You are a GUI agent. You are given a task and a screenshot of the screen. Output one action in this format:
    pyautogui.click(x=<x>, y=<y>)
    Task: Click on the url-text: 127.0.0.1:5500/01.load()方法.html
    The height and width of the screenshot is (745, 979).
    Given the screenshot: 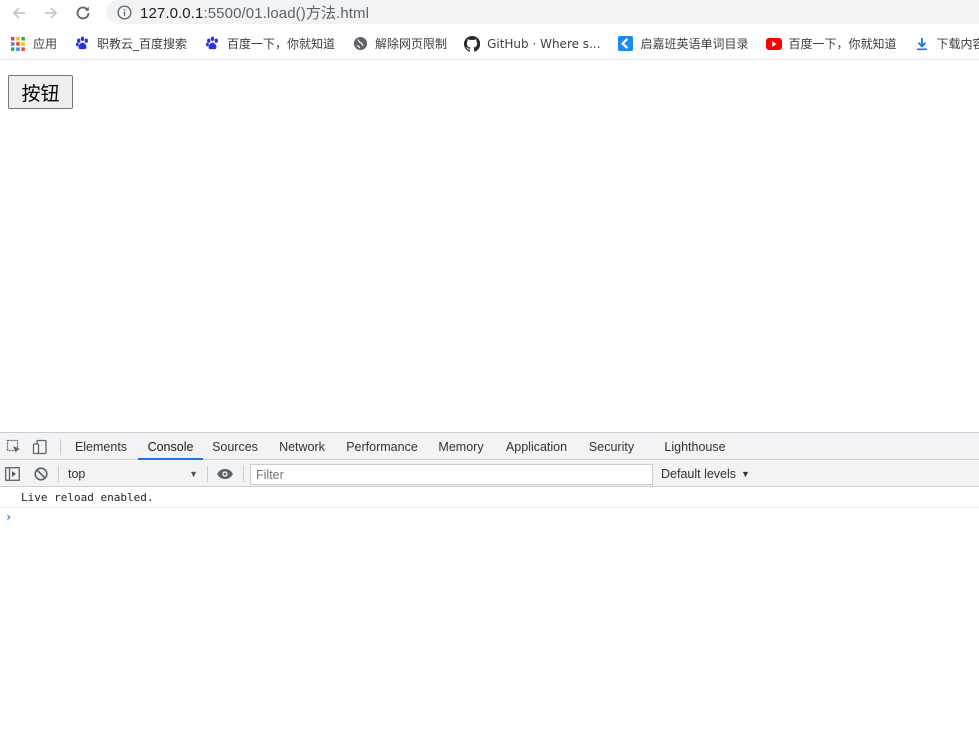 What is the action you would take?
    pyautogui.click(x=254, y=12)
    